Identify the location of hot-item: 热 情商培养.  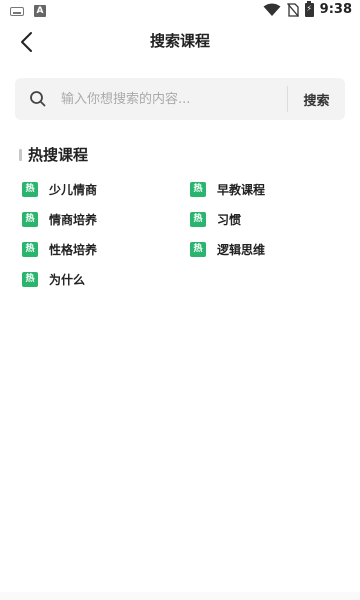
(59, 219).